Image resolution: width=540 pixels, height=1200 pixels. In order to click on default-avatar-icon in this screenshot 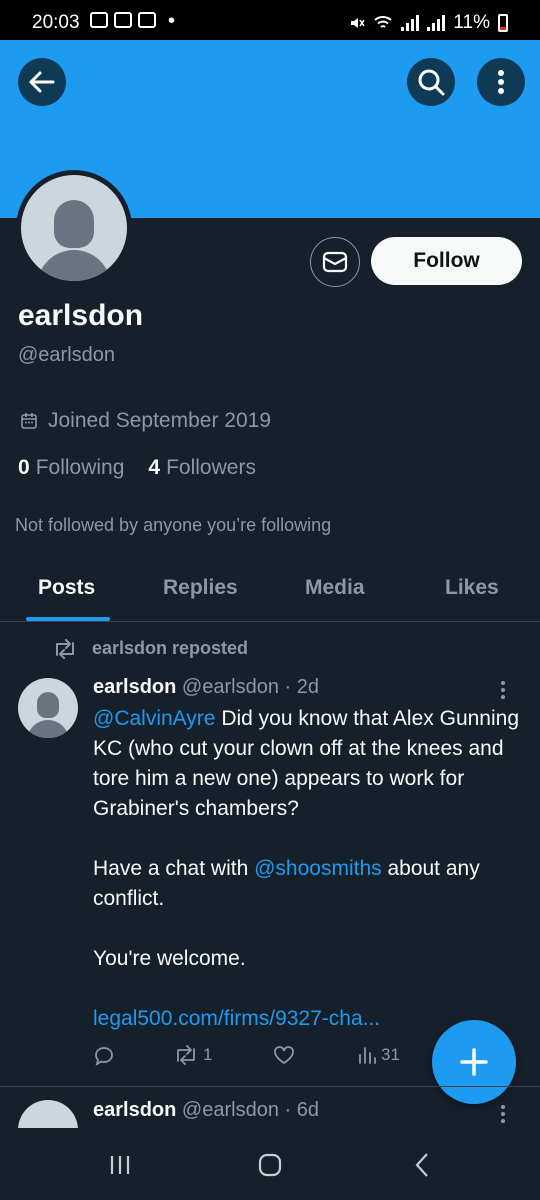, I will do `click(74, 228)`.